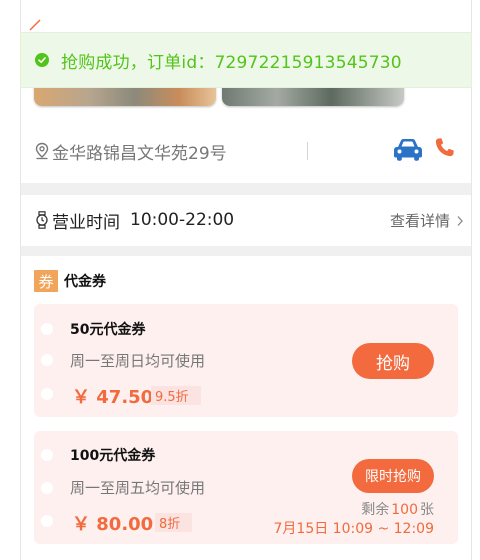 The width and height of the screenshot is (480, 560). What do you see at coordinates (460, 220) in the screenshot?
I see `chevron-right-icon` at bounding box center [460, 220].